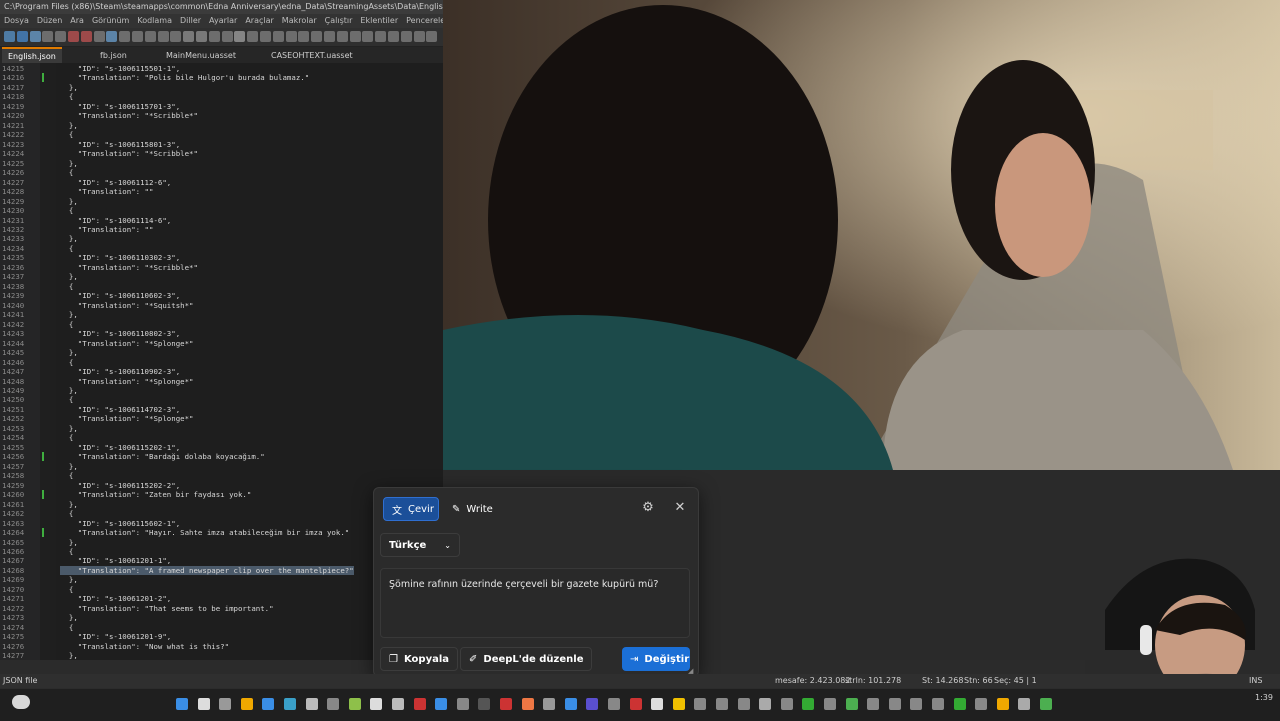  Describe the element at coordinates (472, 509) in the screenshot. I see `write-tab: ✎ Write` at that location.